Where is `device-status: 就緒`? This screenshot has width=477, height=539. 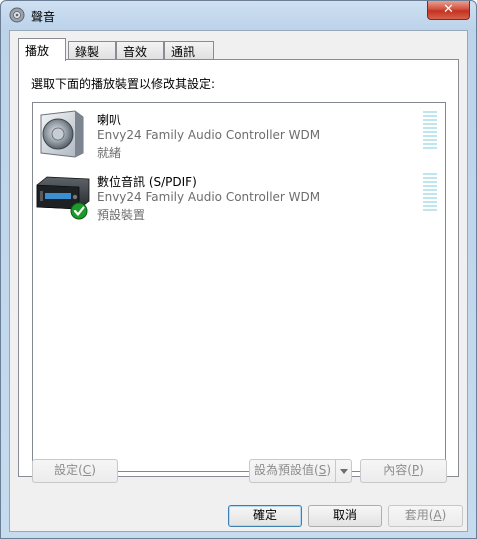 device-status: 就緒 is located at coordinates (109, 153).